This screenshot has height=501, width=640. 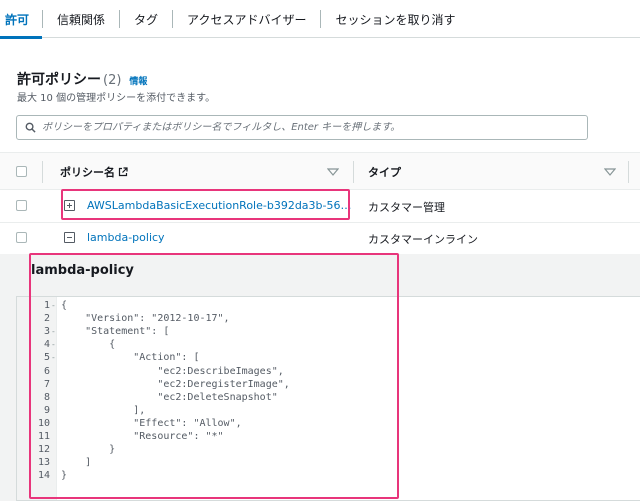 I want to click on code-line: 6 "ec2:DescribeImages",, so click(x=327, y=372).